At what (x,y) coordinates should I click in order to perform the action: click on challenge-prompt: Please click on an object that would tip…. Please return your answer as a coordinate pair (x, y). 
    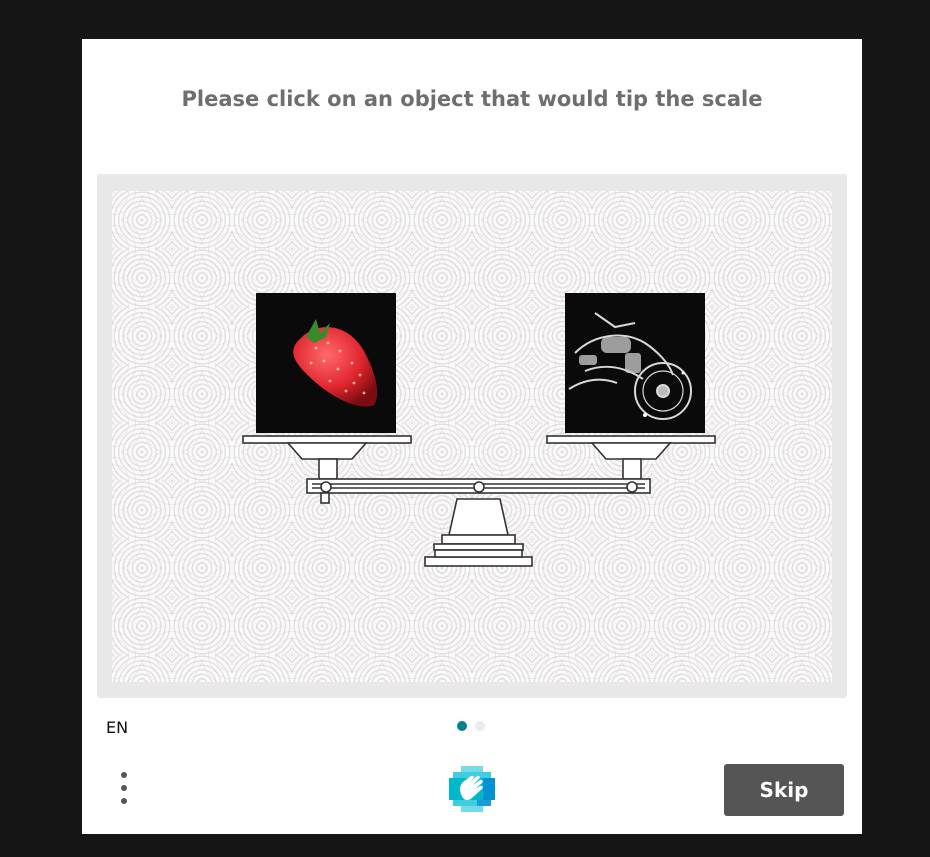
    Looking at the image, I should click on (472, 99).